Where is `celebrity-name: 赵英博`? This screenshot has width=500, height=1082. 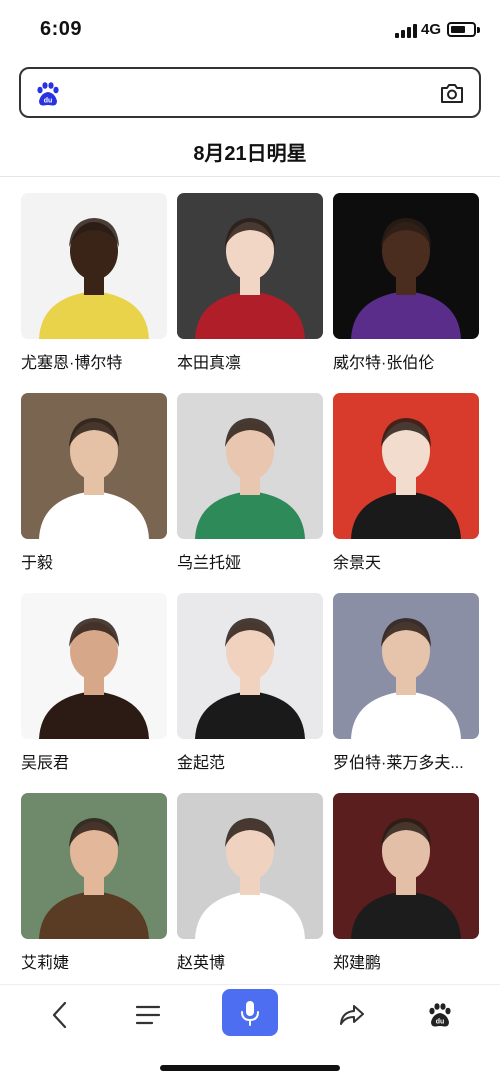 celebrity-name: 赵英博 is located at coordinates (250, 961).